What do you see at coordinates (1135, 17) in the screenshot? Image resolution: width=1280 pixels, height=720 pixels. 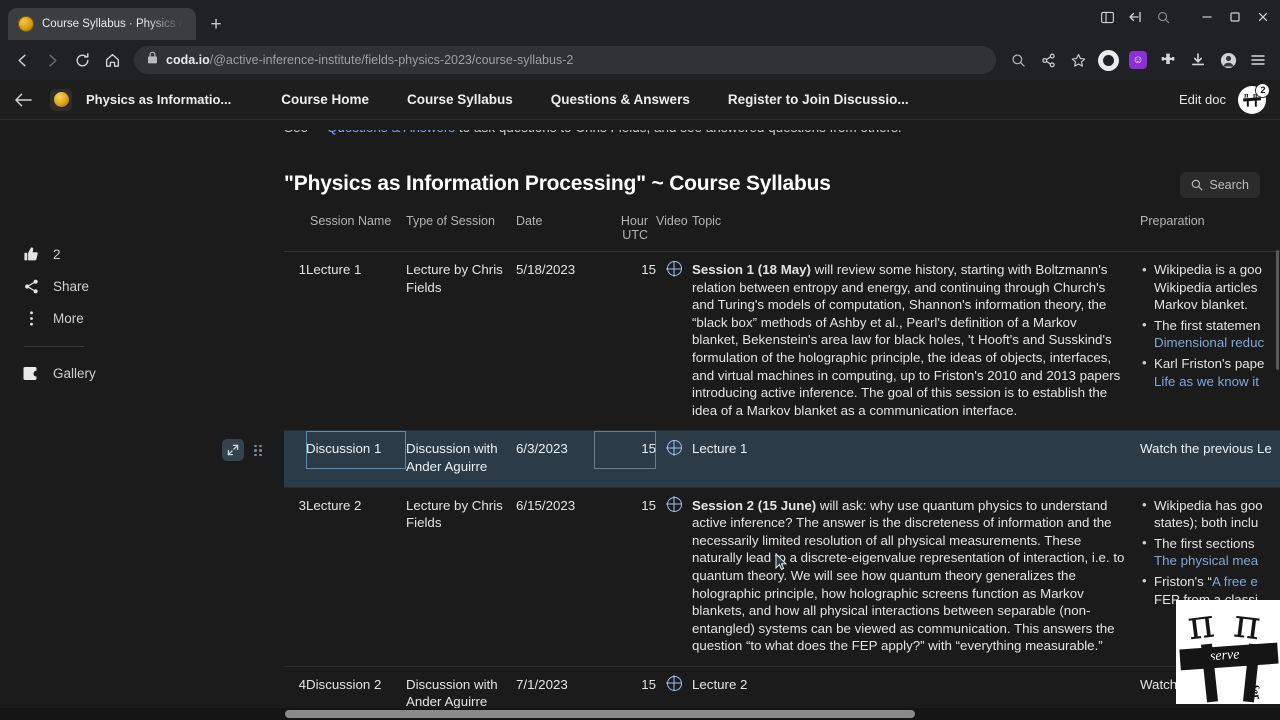 I see `collapse-panel-icon` at bounding box center [1135, 17].